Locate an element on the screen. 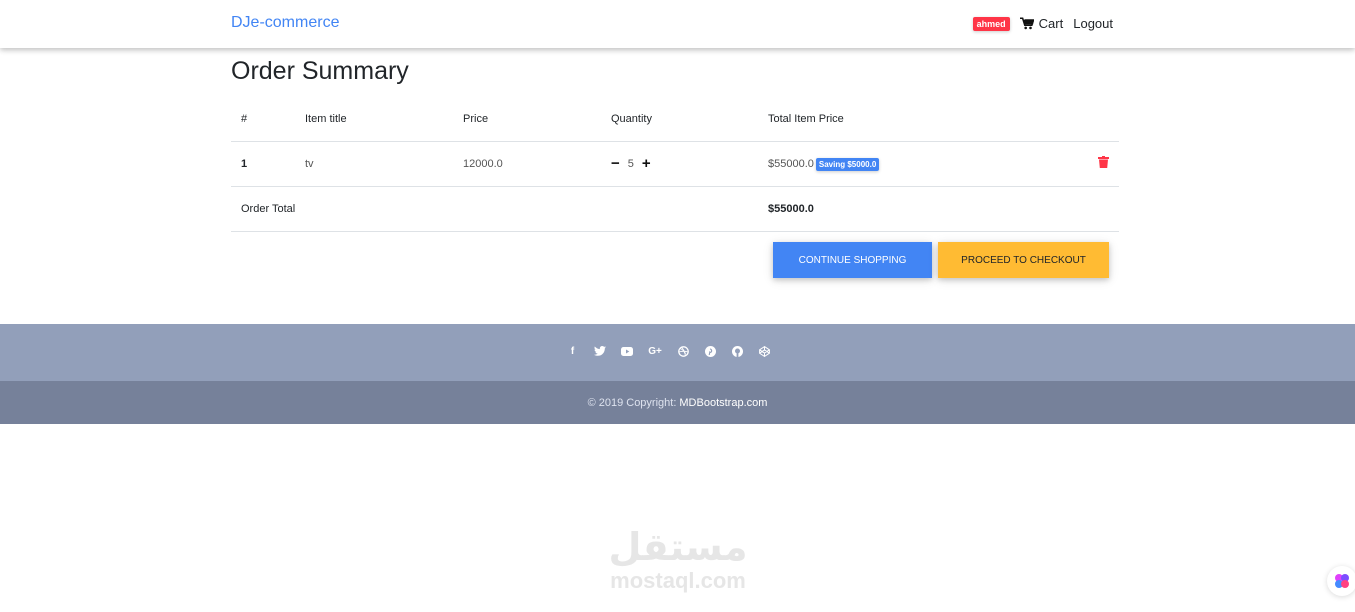  proceed-to-checkout-button: PROCEED TO CHECKOUT is located at coordinates (1023, 260).